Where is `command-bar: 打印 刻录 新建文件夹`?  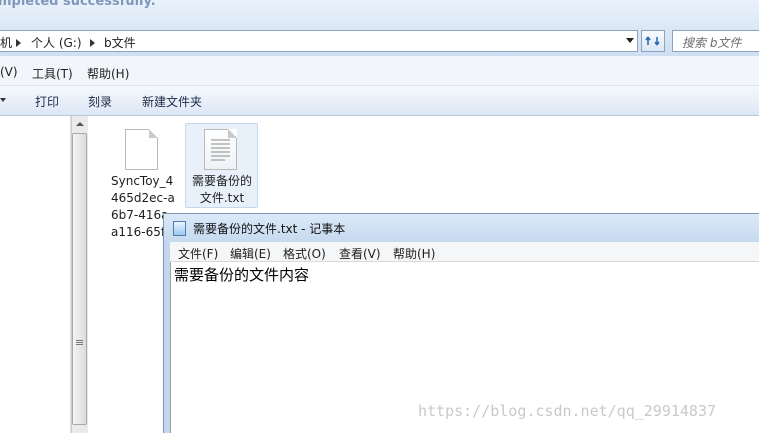 command-bar: 打印 刻录 新建文件夹 is located at coordinates (379, 101).